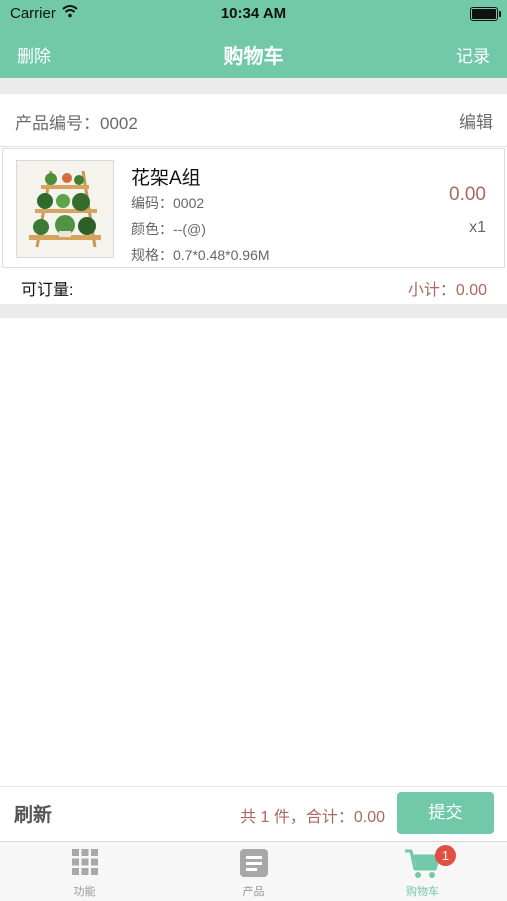 The image size is (507, 901). What do you see at coordinates (445, 813) in the screenshot?
I see `submit-button: 提交` at bounding box center [445, 813].